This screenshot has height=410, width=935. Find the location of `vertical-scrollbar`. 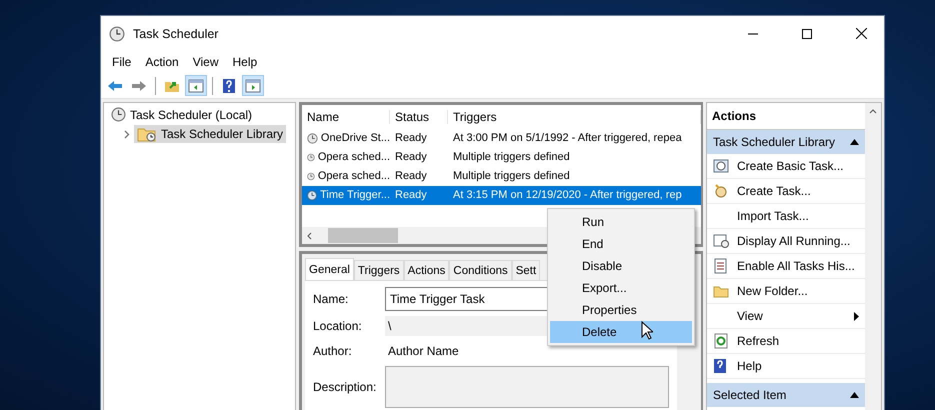

vertical-scrollbar is located at coordinates (873, 256).